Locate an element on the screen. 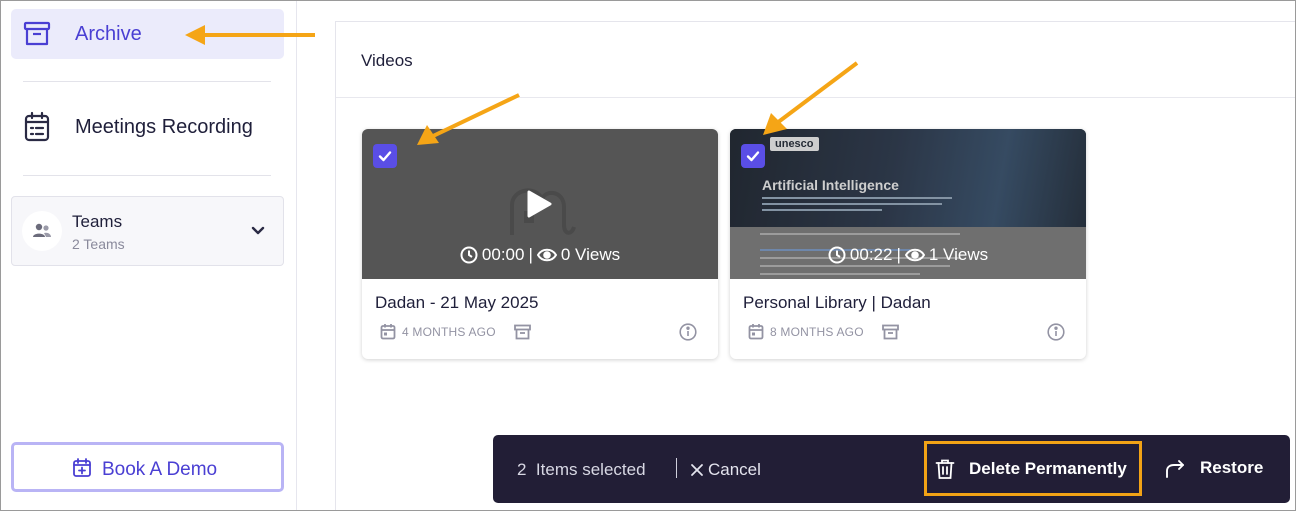  teams-avatar is located at coordinates (42, 231).